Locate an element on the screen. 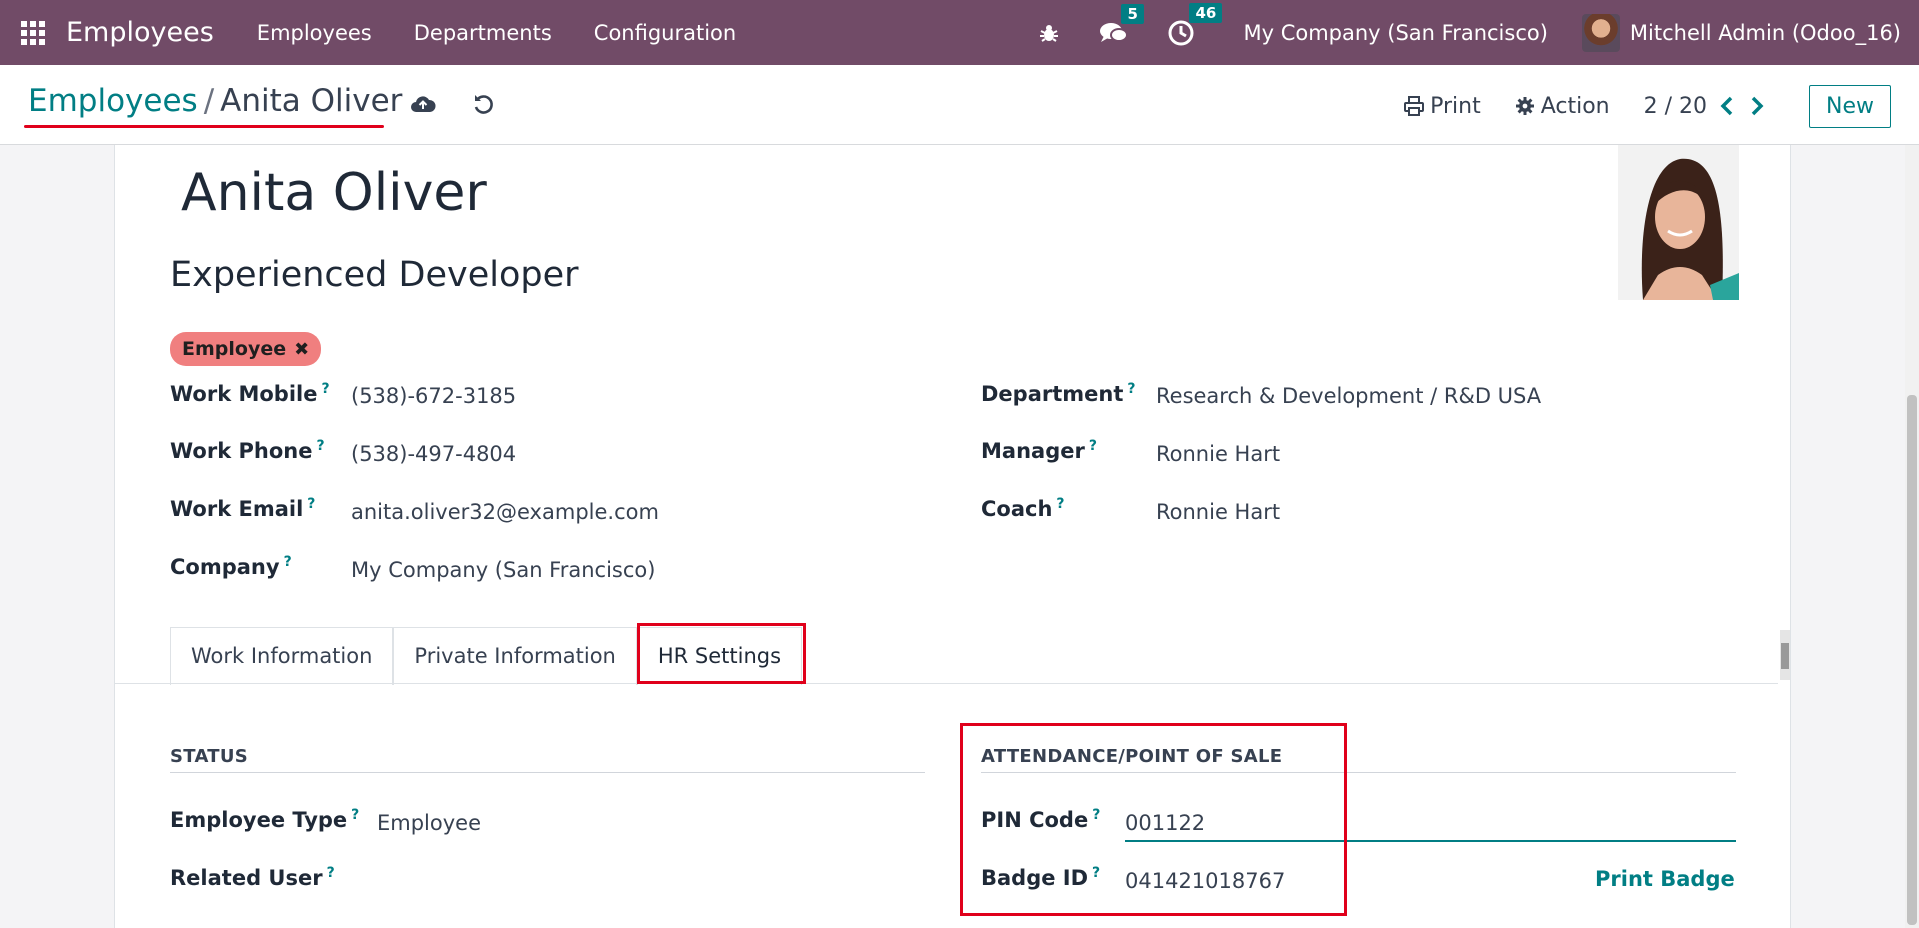 This screenshot has width=1919, height=928. work-mobile-label: Work Mobile? is located at coordinates (250, 393).